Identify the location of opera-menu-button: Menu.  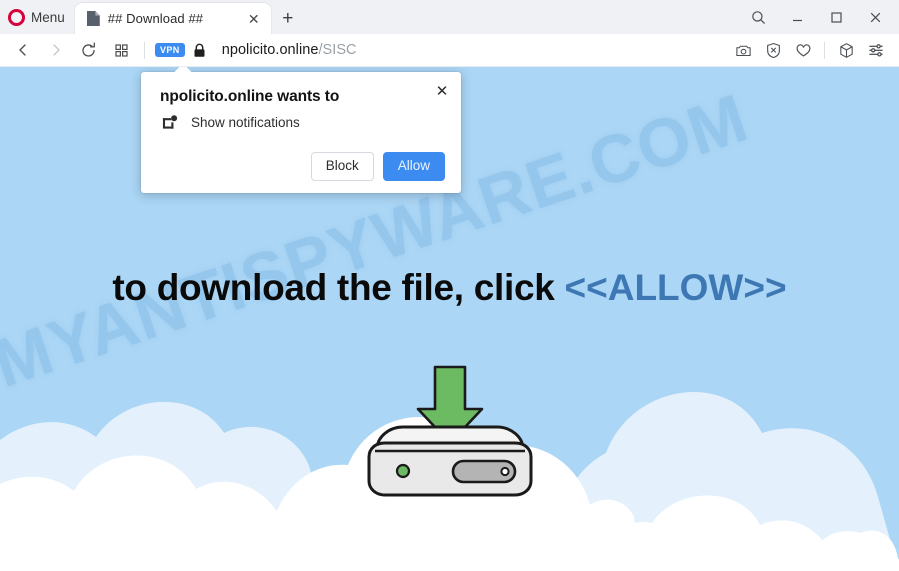
(37, 17).